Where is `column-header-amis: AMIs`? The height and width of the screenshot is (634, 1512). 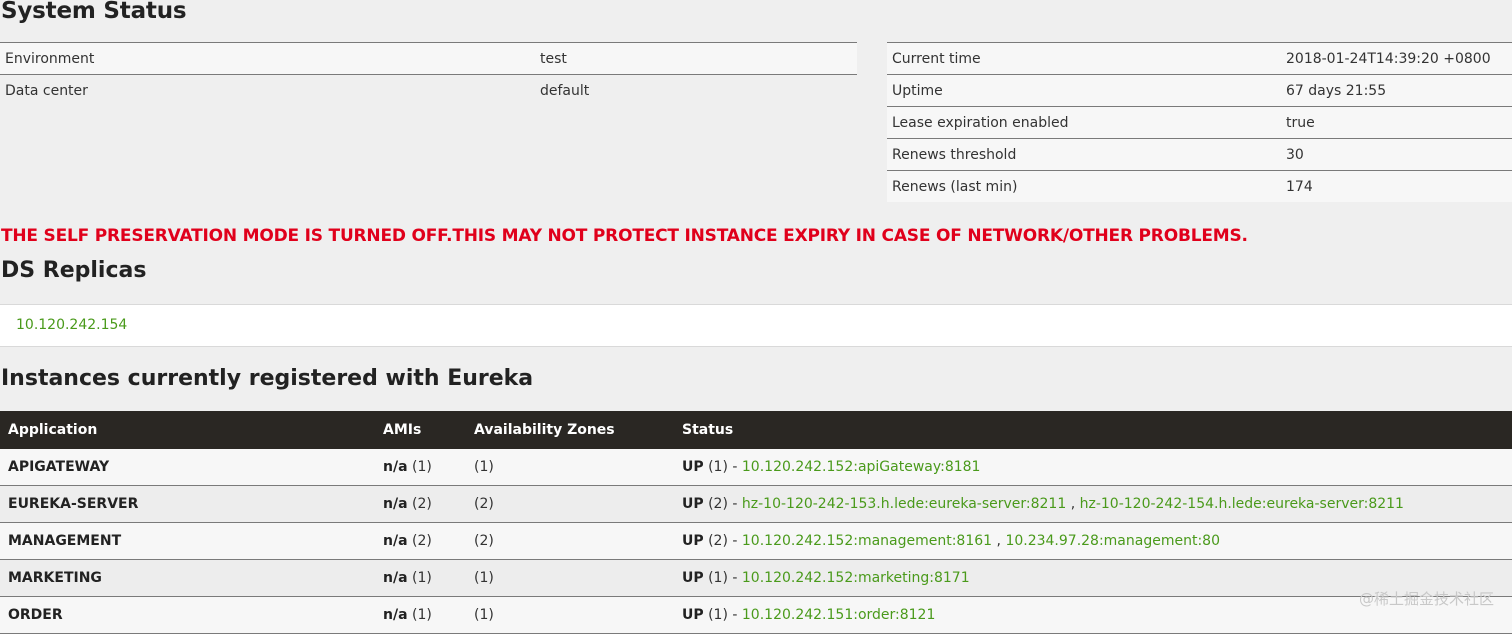 column-header-amis: AMIs is located at coordinates (420, 430).